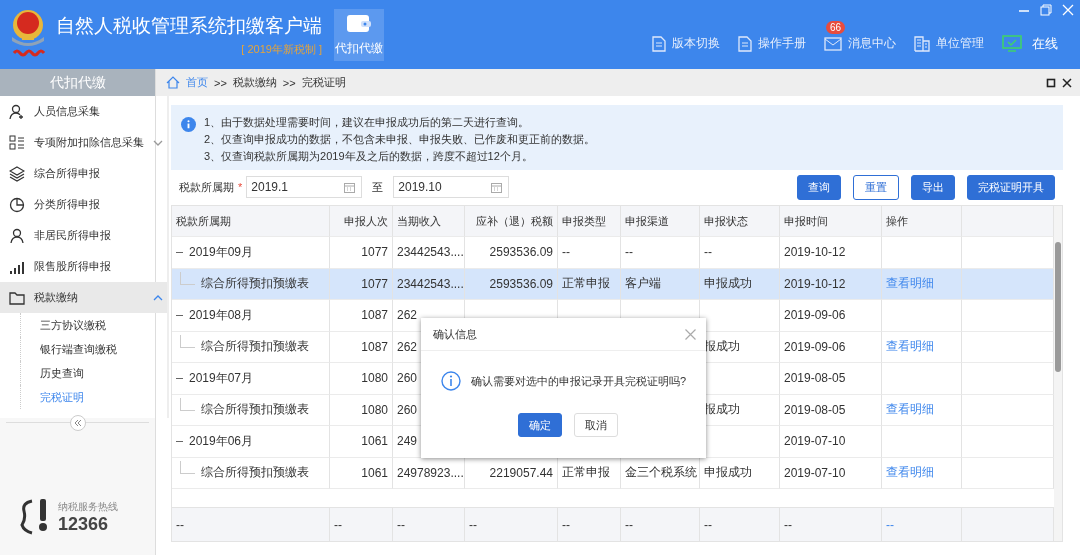 This screenshot has height=555, width=1080. Describe the element at coordinates (304, 187) in the screenshot. I see `date-field: 2019.1` at that location.